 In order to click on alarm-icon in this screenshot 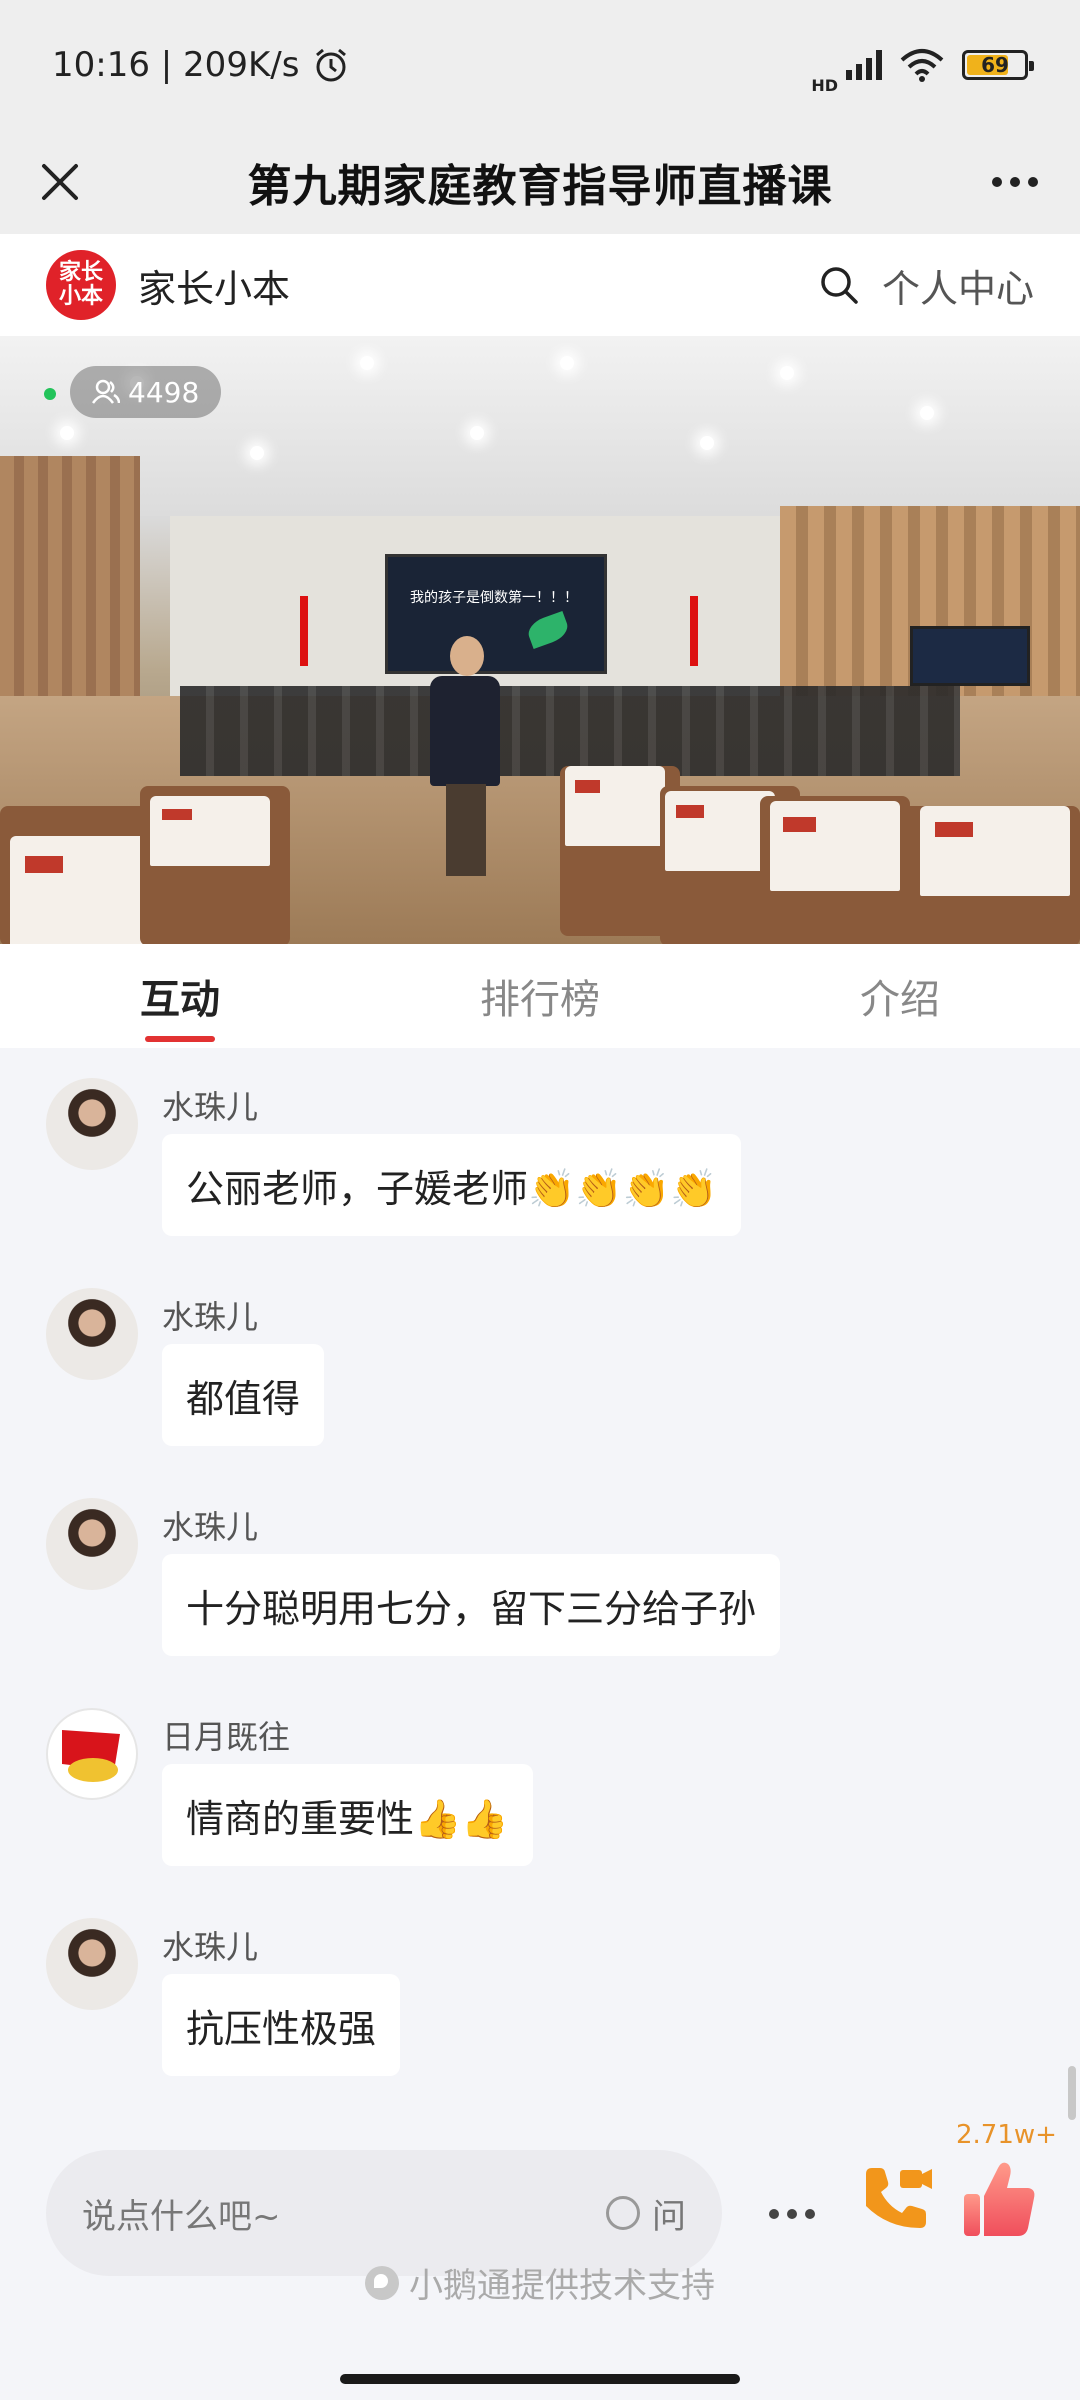, I will do `click(331, 65)`.